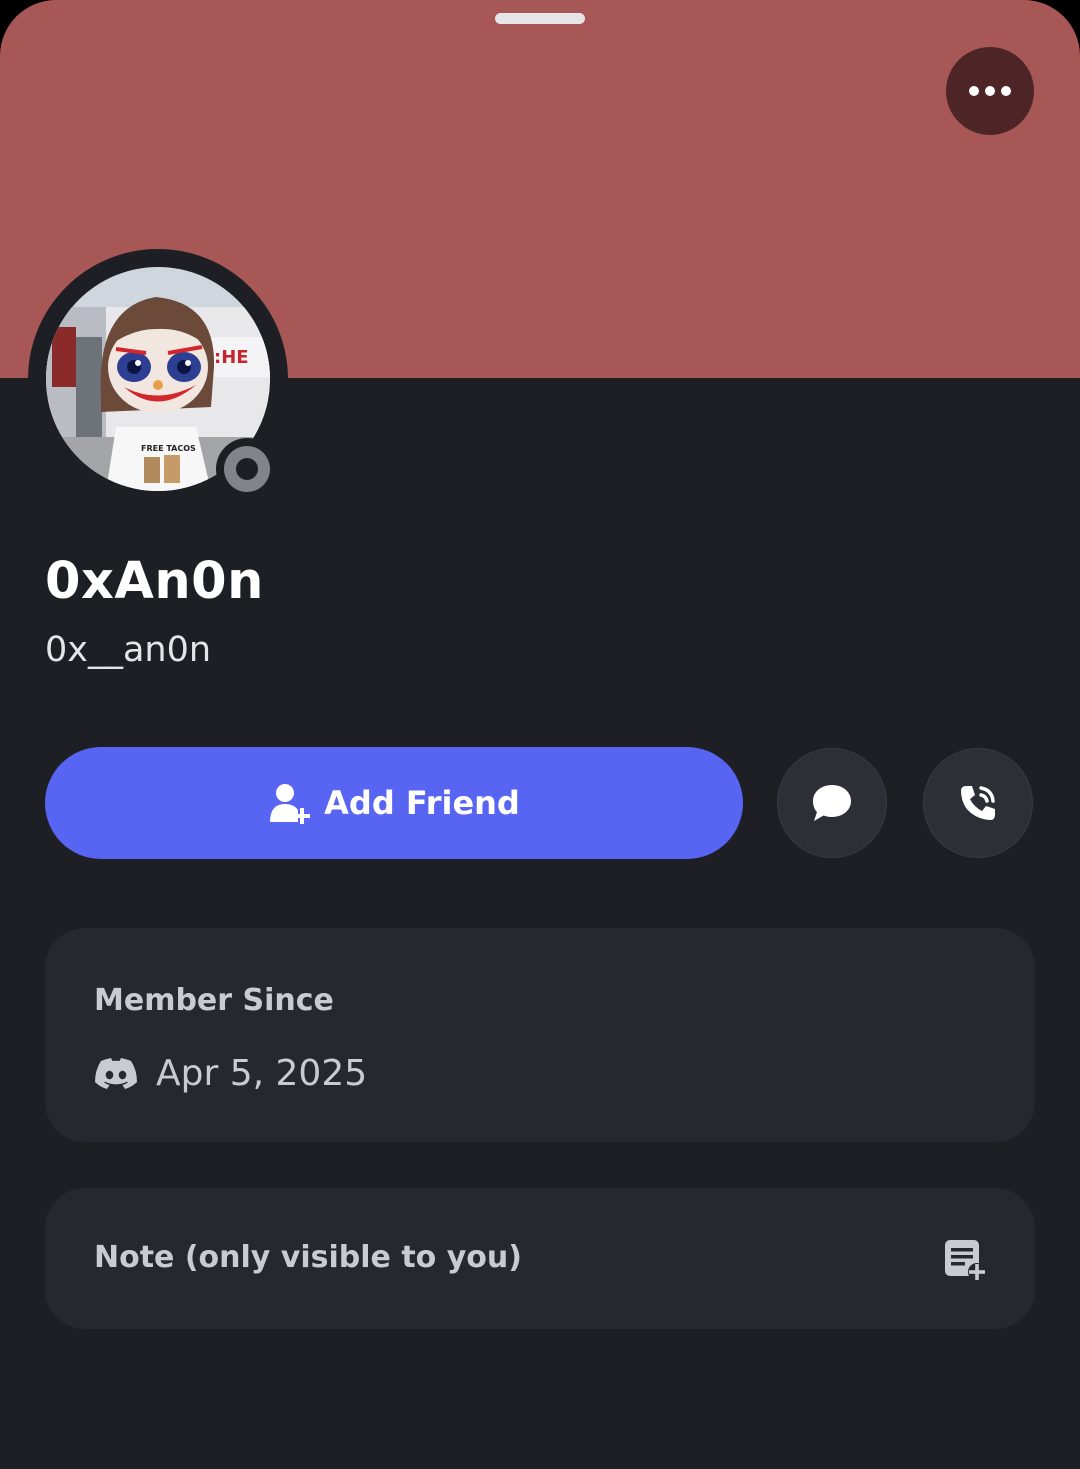  Describe the element at coordinates (154, 581) in the screenshot. I see `display-name: 0xAn0n` at that location.